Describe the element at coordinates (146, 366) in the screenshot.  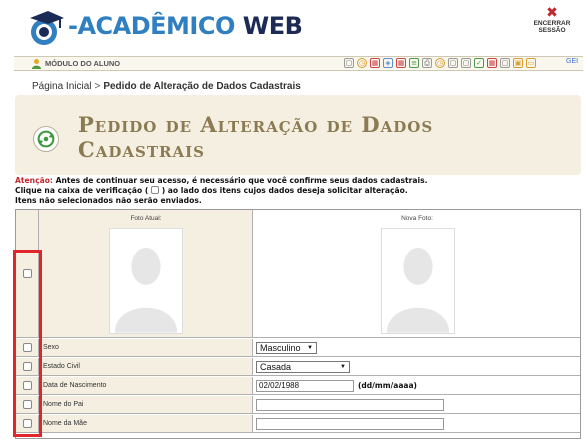
I see `field-label: Estado Civil` at that location.